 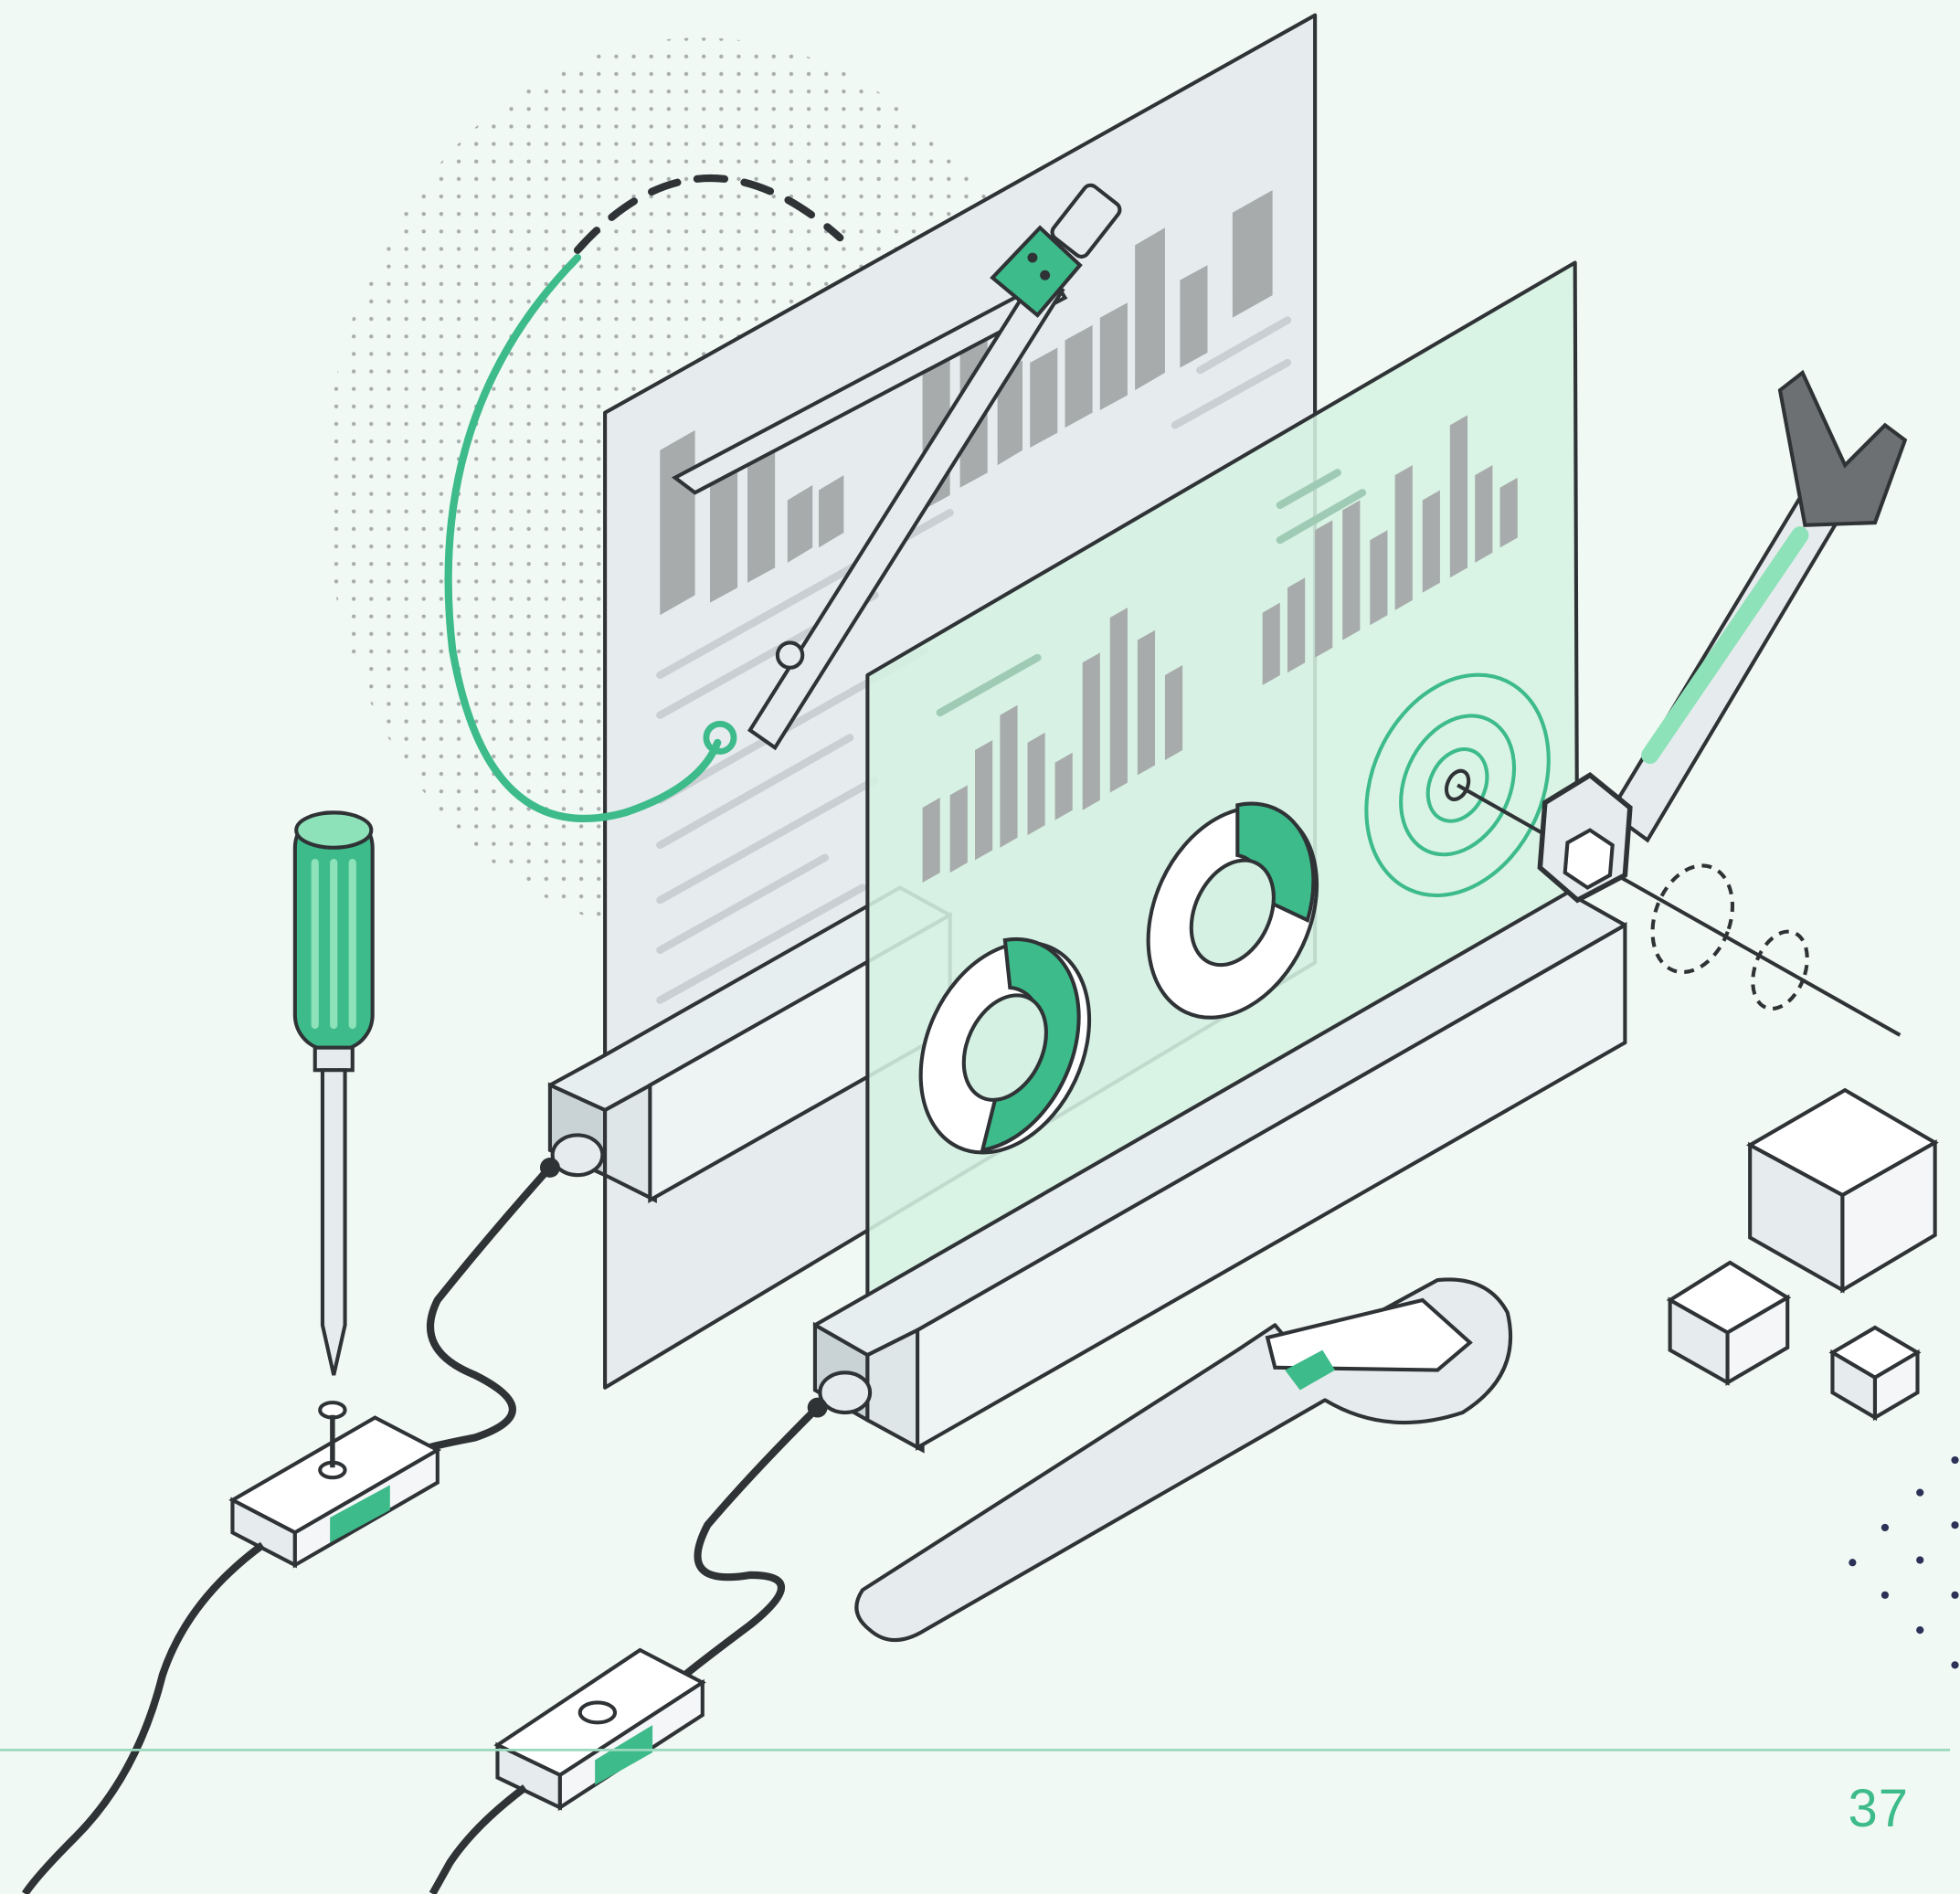 I want to click on front-switch-box, so click(x=567, y=1770).